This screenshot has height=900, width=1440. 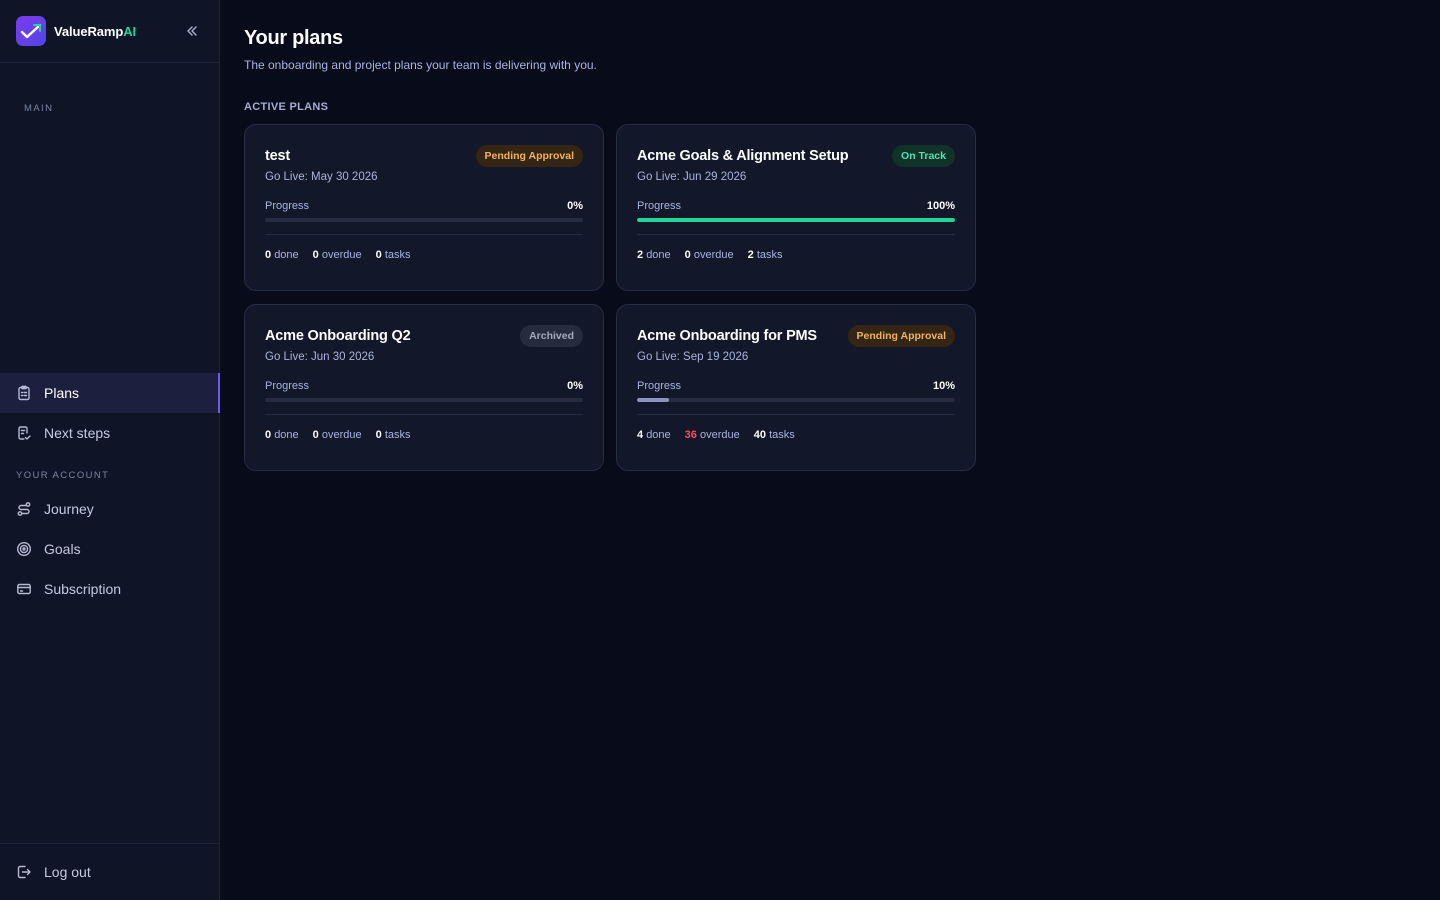 I want to click on sidebar-item-goals: Goals, so click(x=109, y=549).